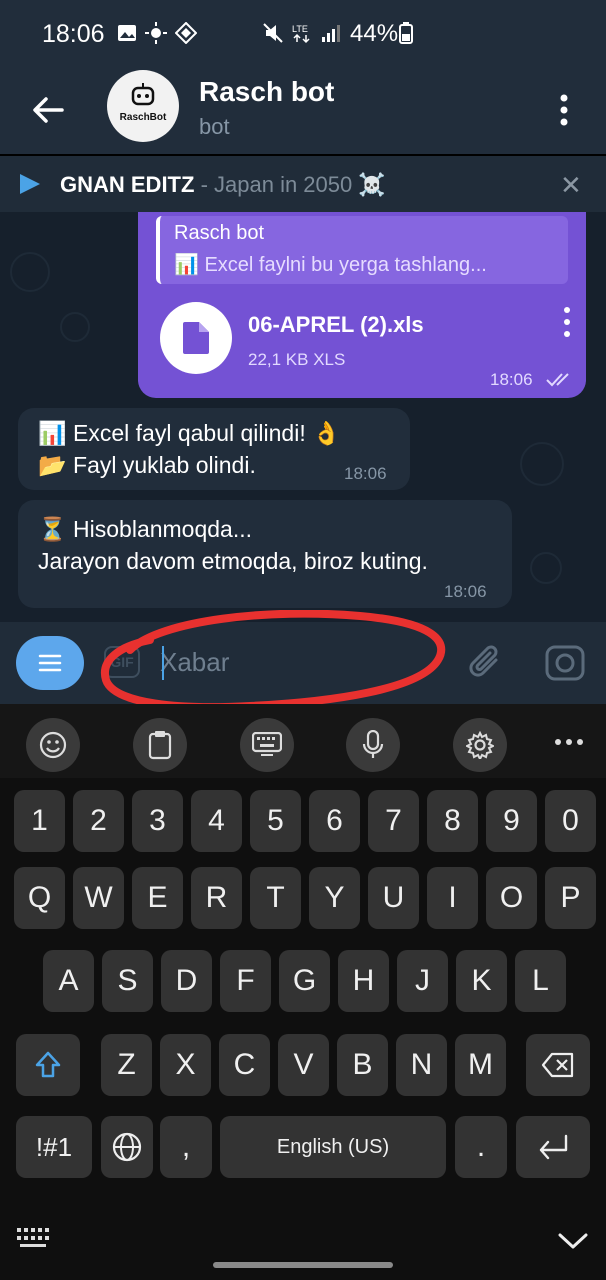 This screenshot has height=1280, width=606. I want to click on key-j: J, so click(422, 981).